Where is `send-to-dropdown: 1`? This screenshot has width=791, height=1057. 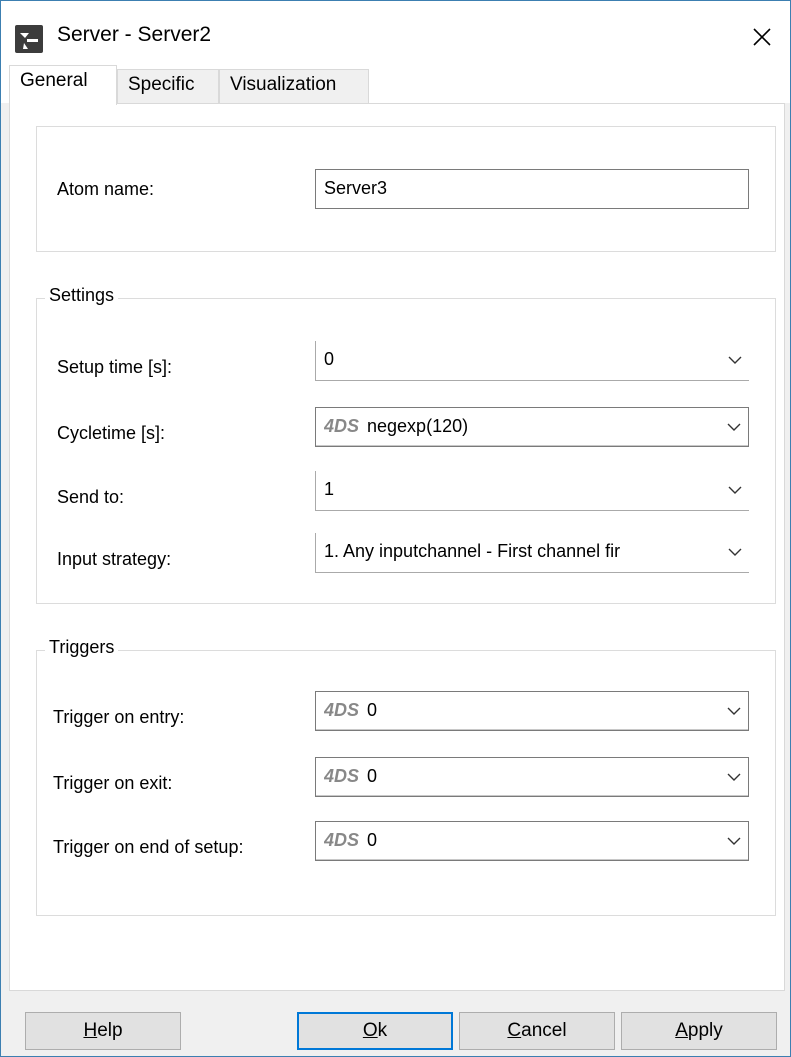 send-to-dropdown: 1 is located at coordinates (532, 491).